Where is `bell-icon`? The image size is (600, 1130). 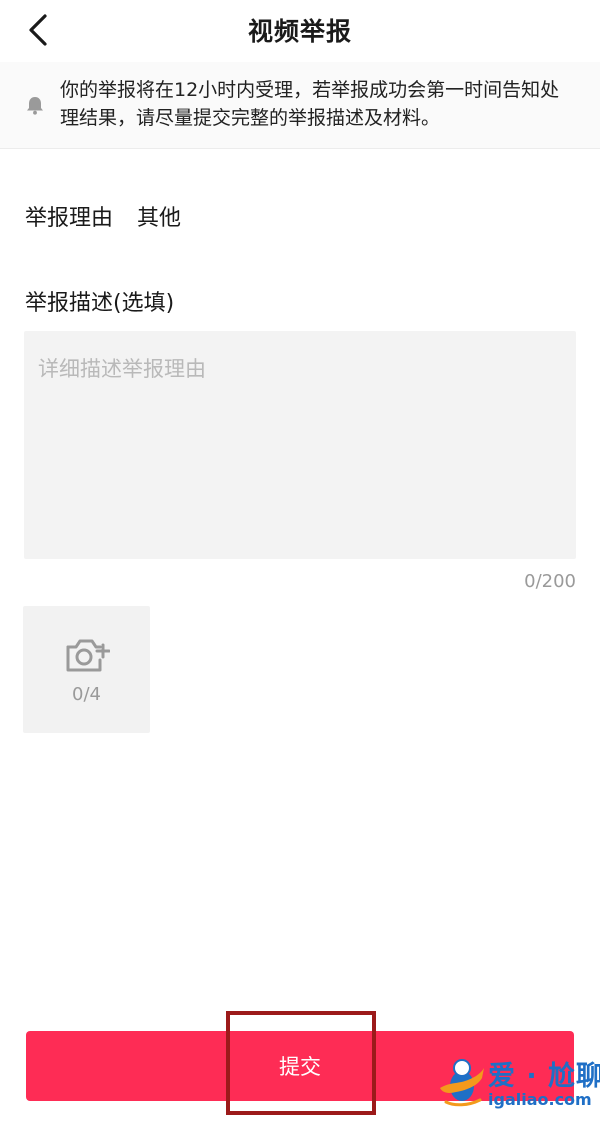
bell-icon is located at coordinates (35, 106).